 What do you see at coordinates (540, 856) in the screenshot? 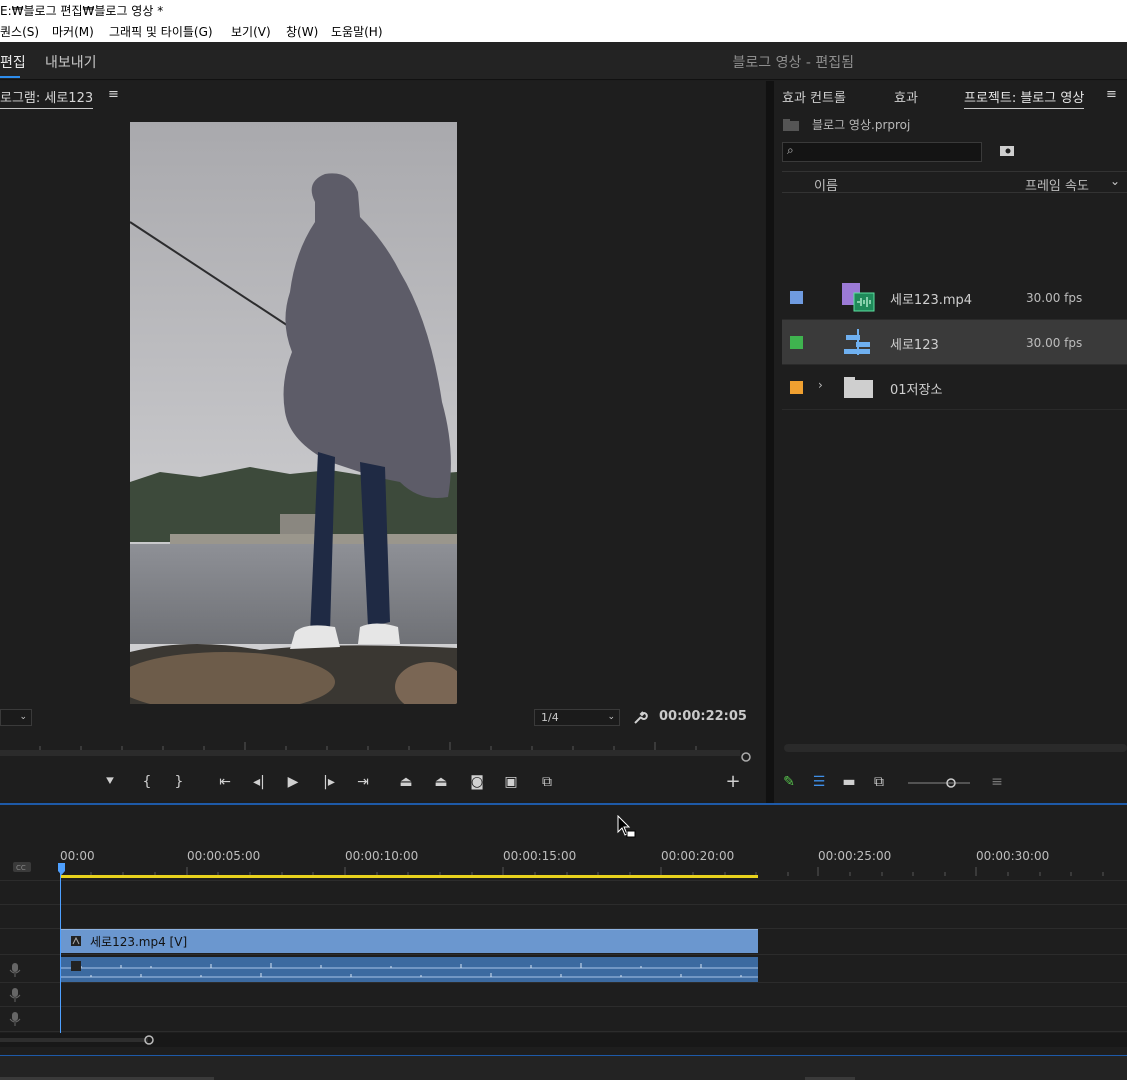
I see `ruler-label: 00:00:15:00` at bounding box center [540, 856].